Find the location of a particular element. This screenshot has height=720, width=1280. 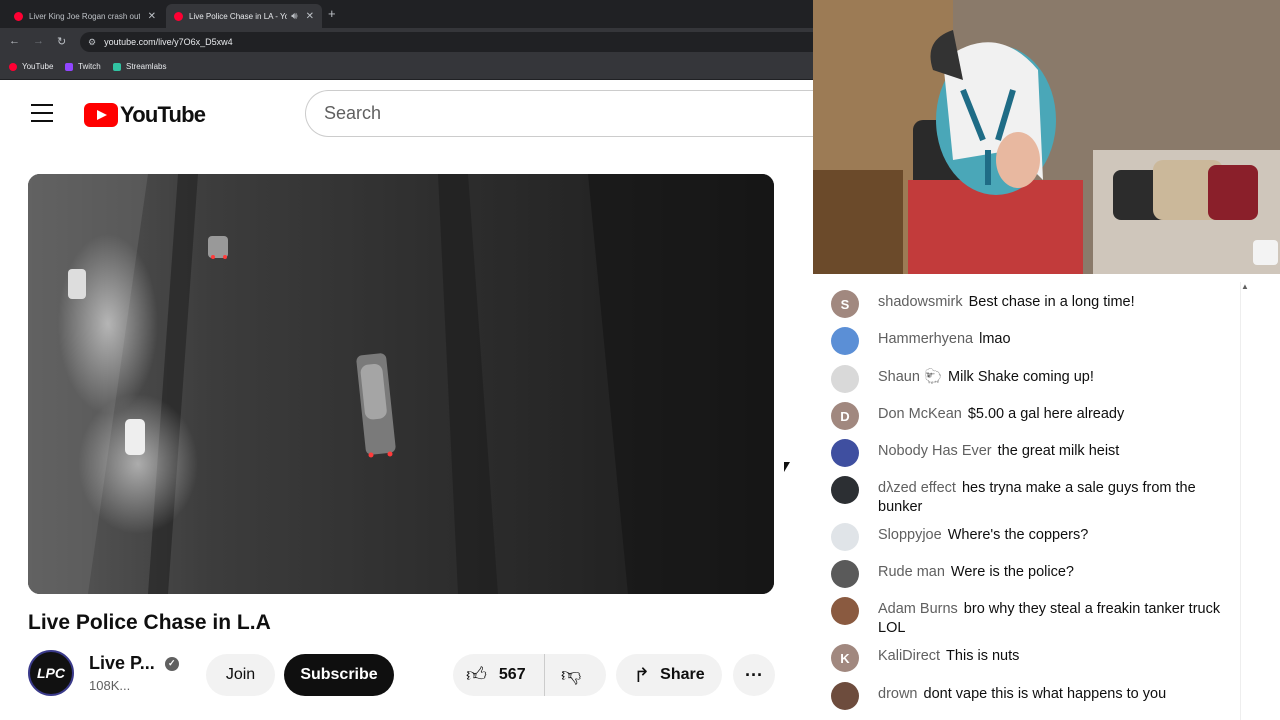

tab-label: Liver King Joe Rogan crash out is located at coordinates (84, 16).